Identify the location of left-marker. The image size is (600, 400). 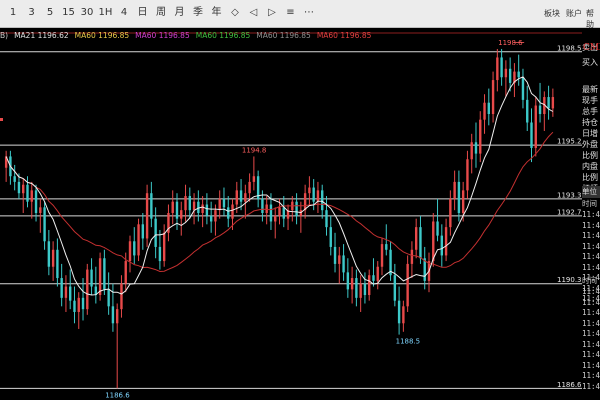
(1, 119).